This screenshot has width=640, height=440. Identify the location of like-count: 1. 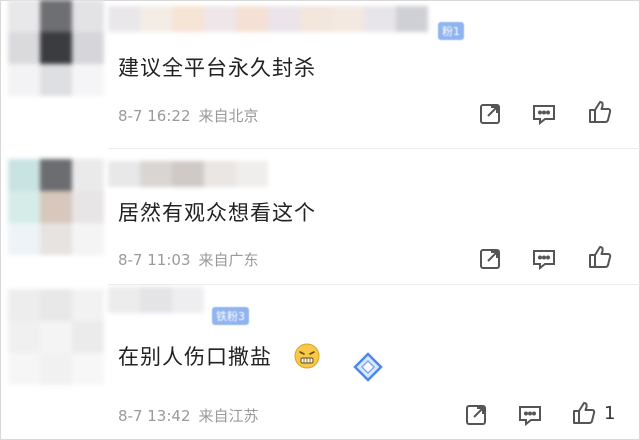
(610, 413).